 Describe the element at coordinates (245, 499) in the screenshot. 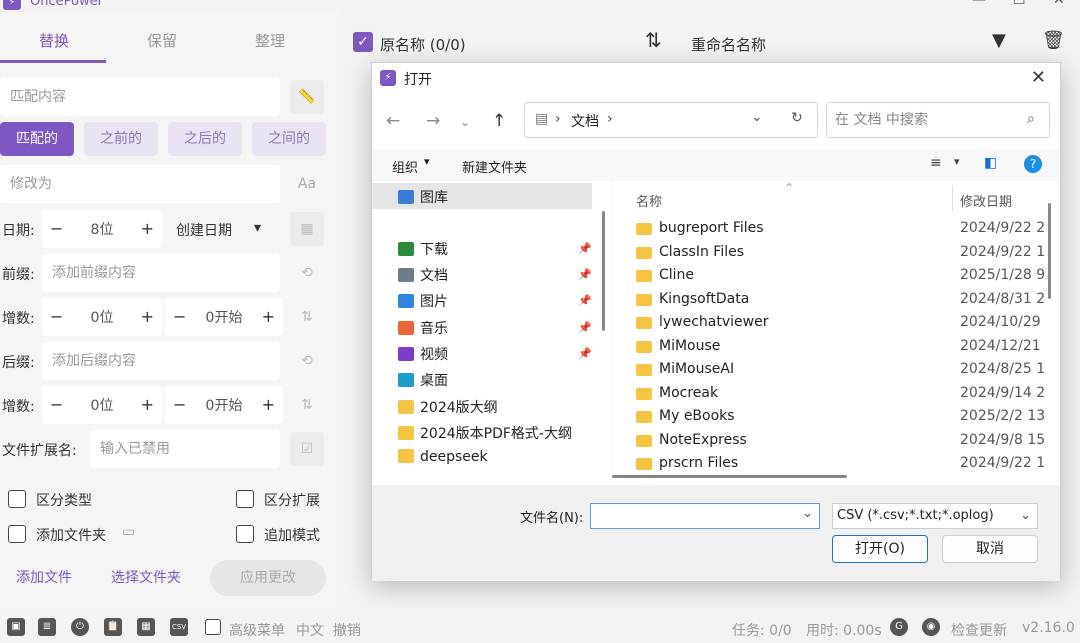

I see `ext-checkbox` at that location.